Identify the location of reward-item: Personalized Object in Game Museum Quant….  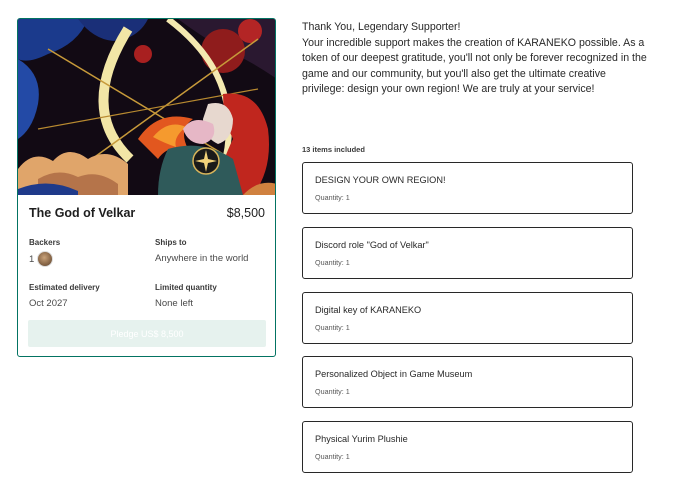
(467, 382).